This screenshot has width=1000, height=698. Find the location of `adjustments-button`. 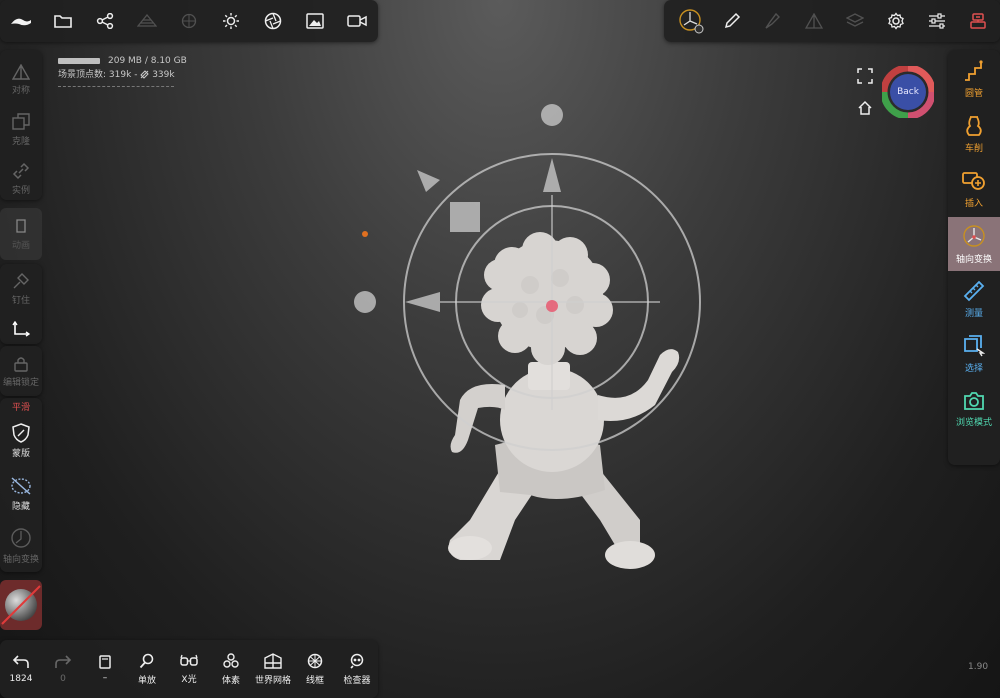

adjustments-button is located at coordinates (936, 21).